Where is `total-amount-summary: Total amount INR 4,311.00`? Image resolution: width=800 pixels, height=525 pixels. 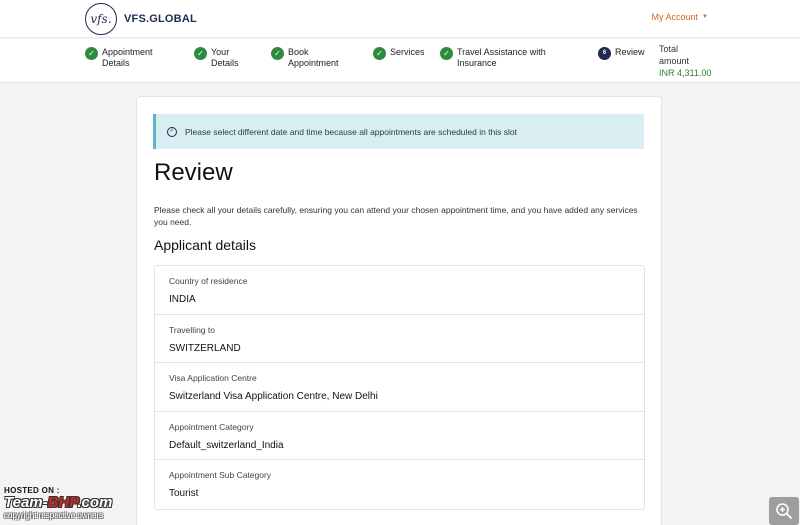
total-amount-summary: Total amount INR 4,311.00 is located at coordinates (689, 61).